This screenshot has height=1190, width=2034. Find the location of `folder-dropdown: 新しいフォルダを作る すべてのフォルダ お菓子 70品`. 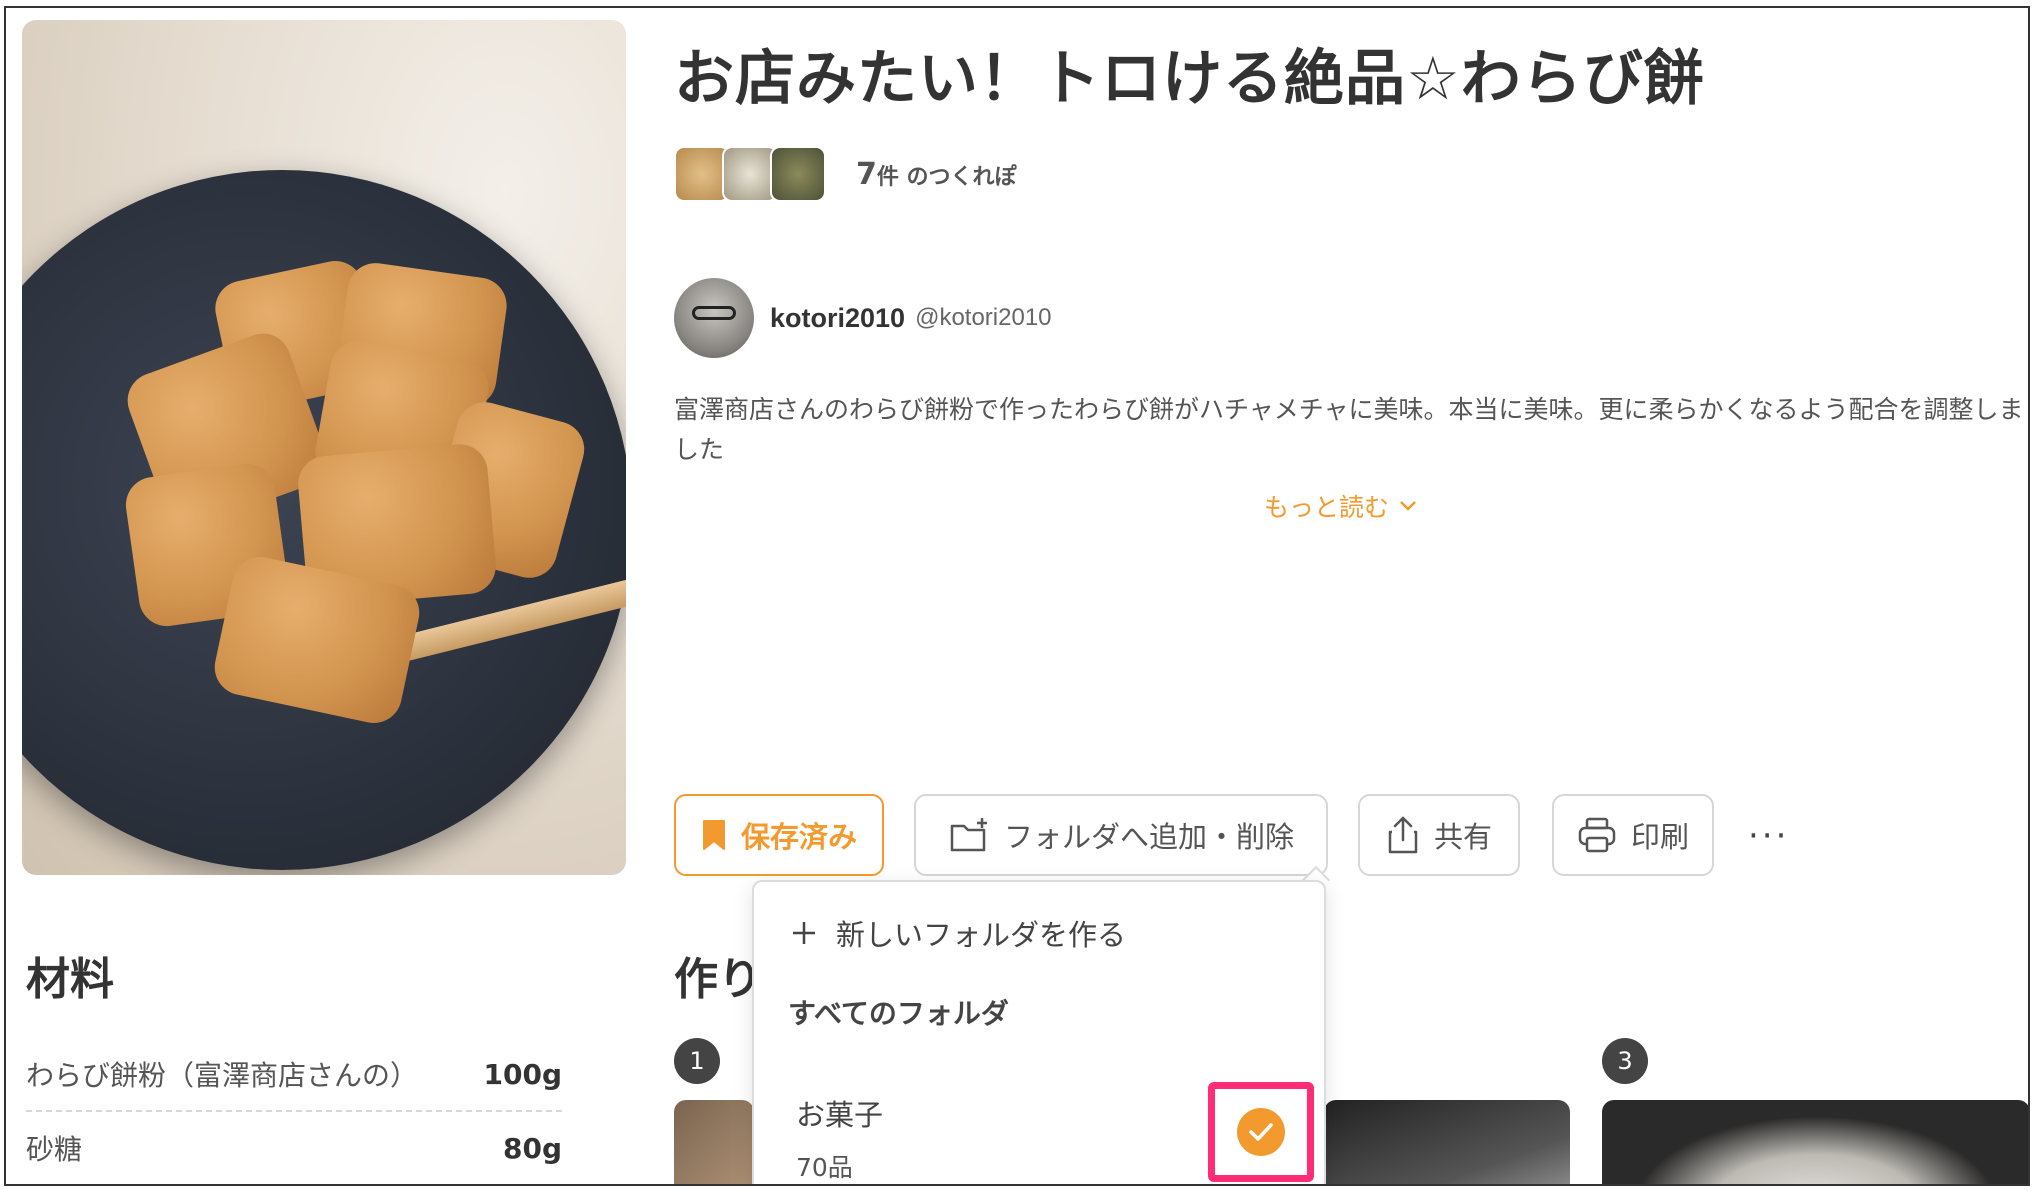

folder-dropdown: 新しいフォルダを作る すべてのフォルダ お菓子 70品 is located at coordinates (1039, 1032).